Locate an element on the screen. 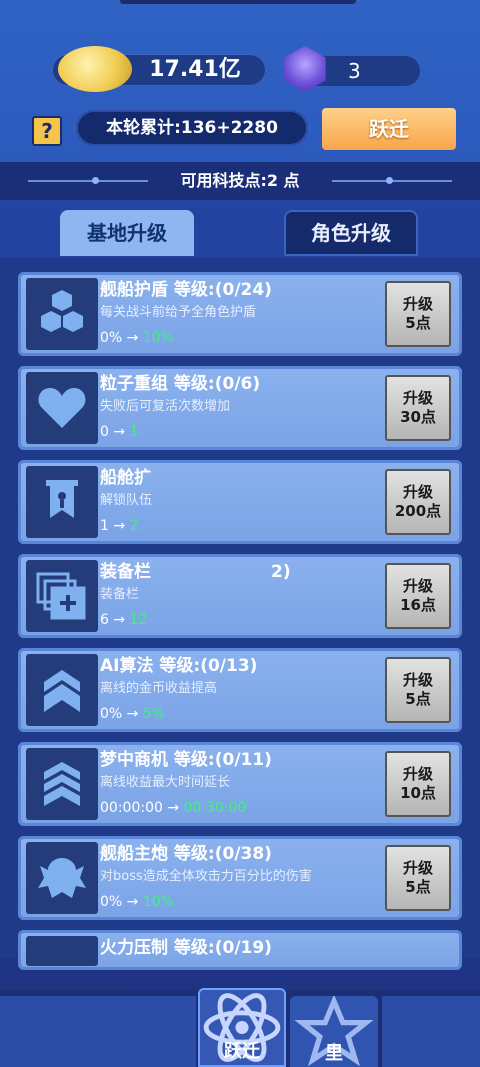 The height and width of the screenshot is (1067, 480). double-chevron-icon is located at coordinates (62, 690).